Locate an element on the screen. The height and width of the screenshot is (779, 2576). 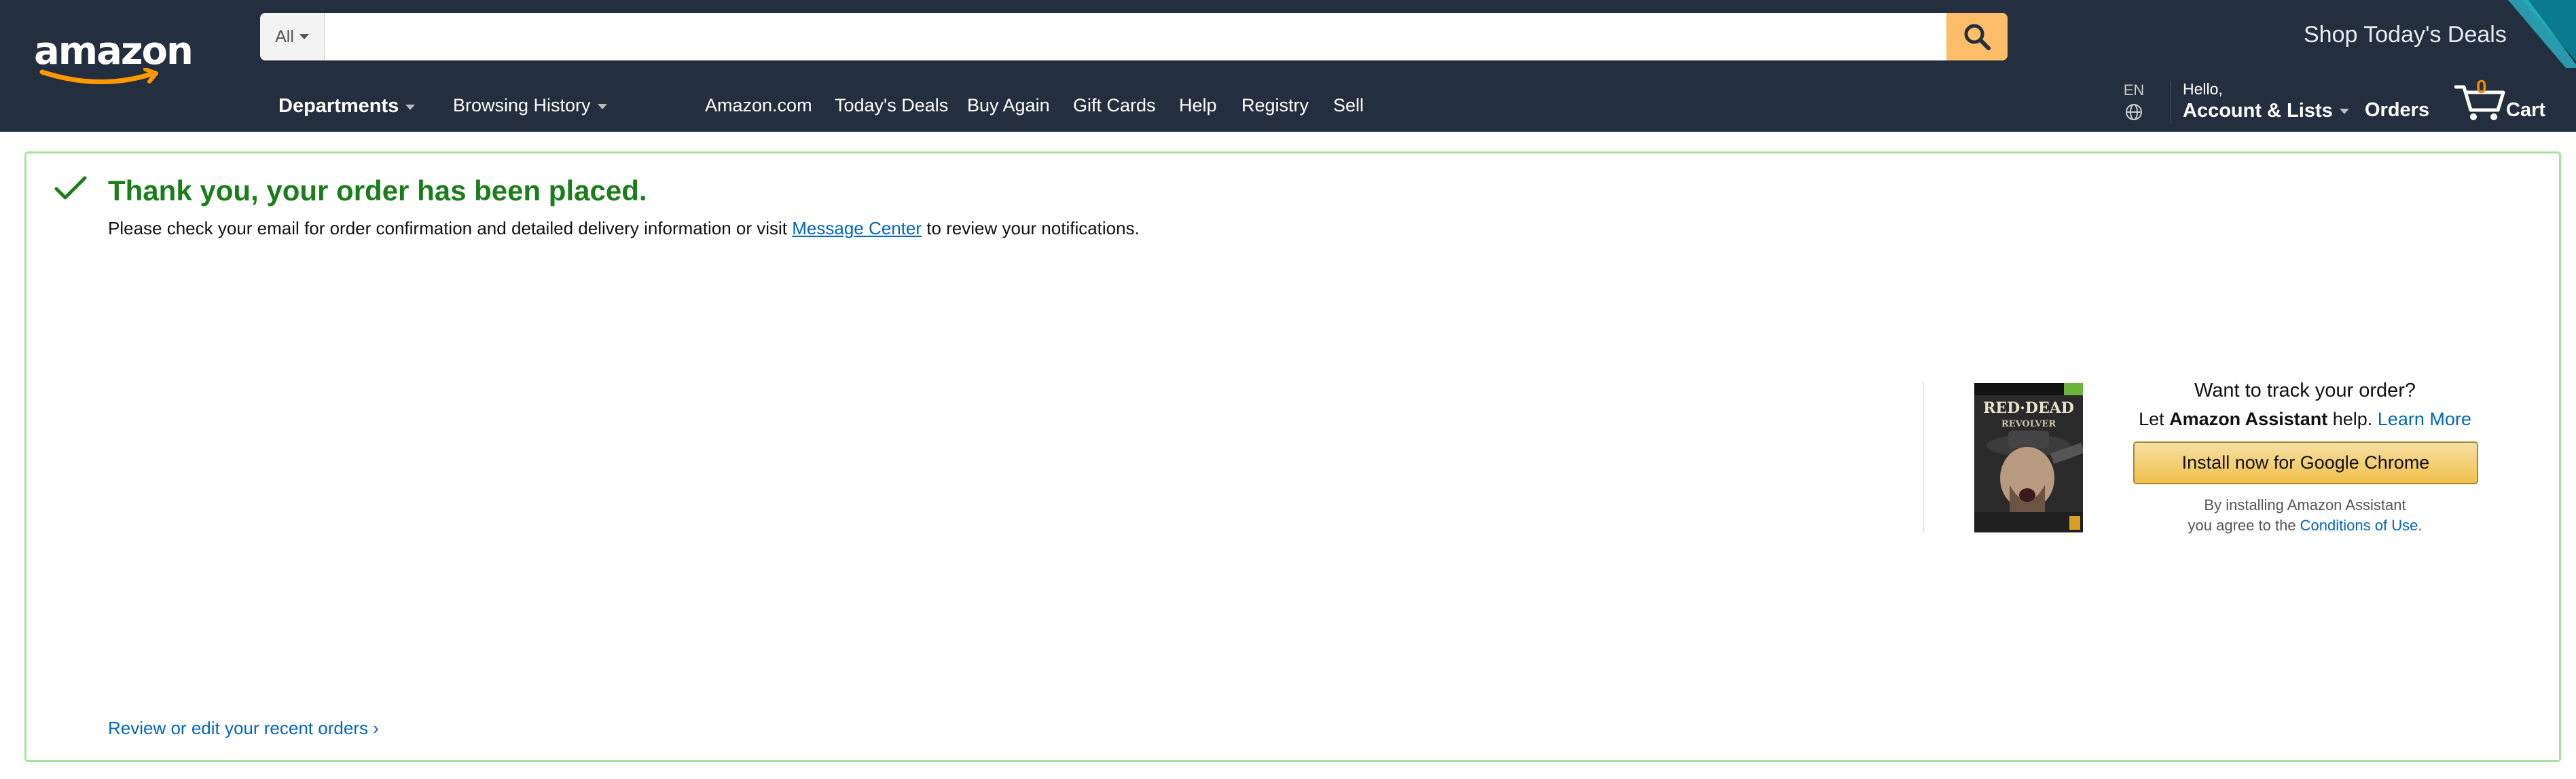
banner-decoration-icon is located at coordinates (2542, 34).